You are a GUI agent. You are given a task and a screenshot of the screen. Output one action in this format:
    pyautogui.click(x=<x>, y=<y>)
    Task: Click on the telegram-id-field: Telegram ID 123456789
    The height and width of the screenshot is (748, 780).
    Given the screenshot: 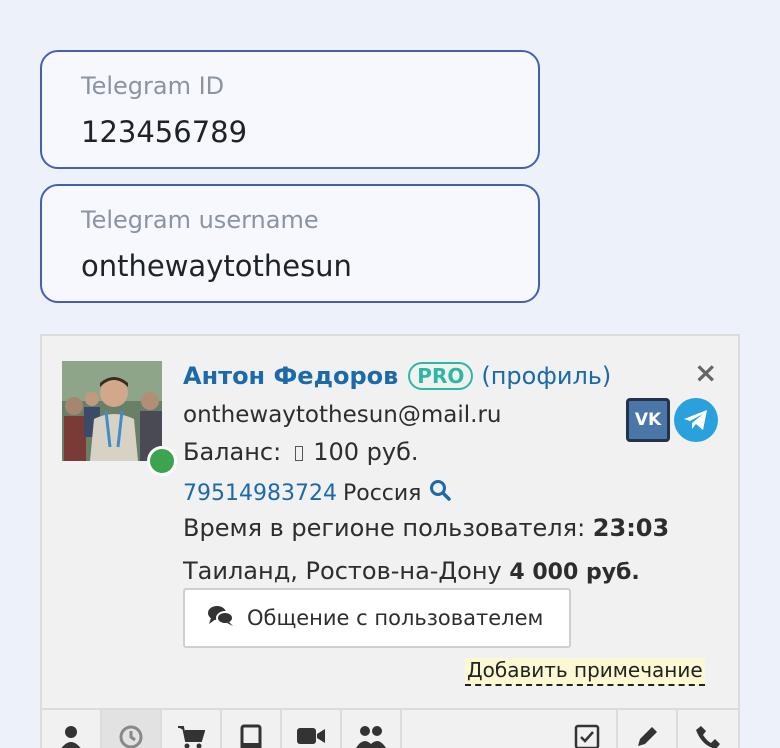 What is the action you would take?
    pyautogui.click(x=290, y=109)
    